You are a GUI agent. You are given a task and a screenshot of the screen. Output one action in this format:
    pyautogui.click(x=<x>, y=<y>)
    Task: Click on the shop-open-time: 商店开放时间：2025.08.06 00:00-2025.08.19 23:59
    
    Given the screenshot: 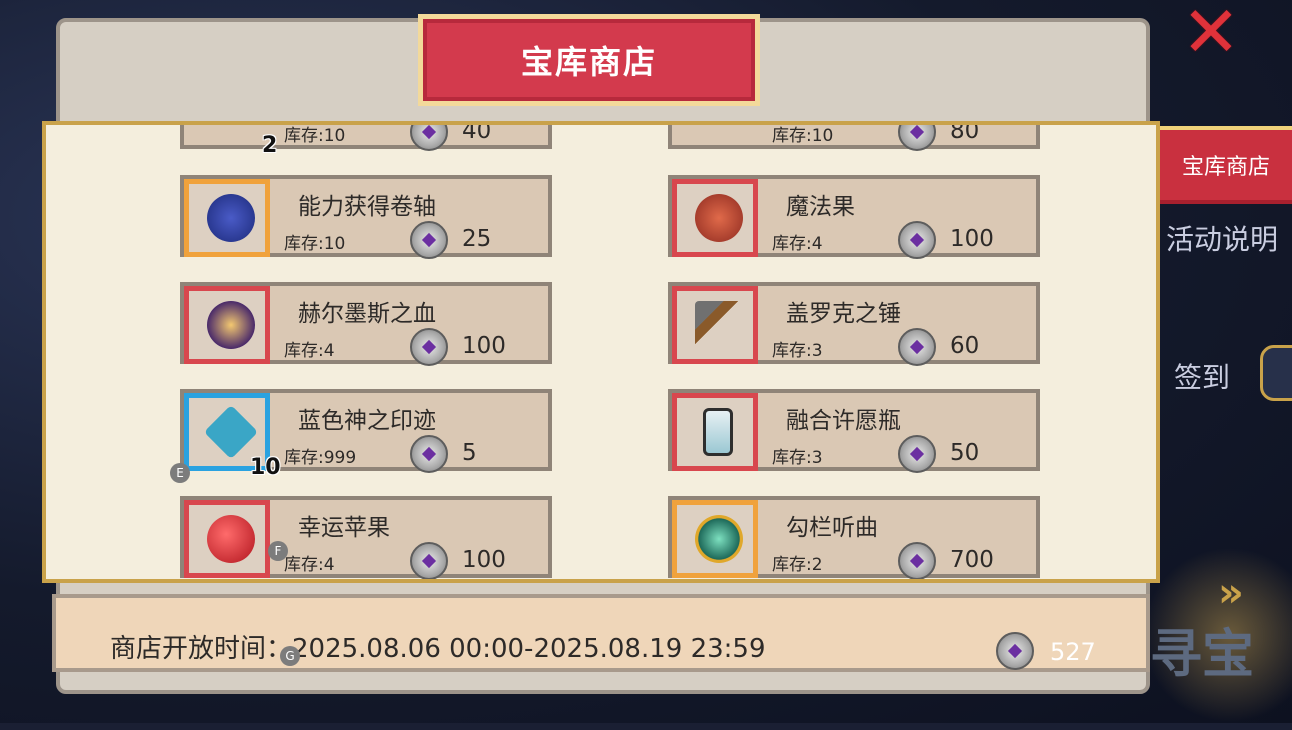 What is the action you would take?
    pyautogui.click(x=438, y=649)
    